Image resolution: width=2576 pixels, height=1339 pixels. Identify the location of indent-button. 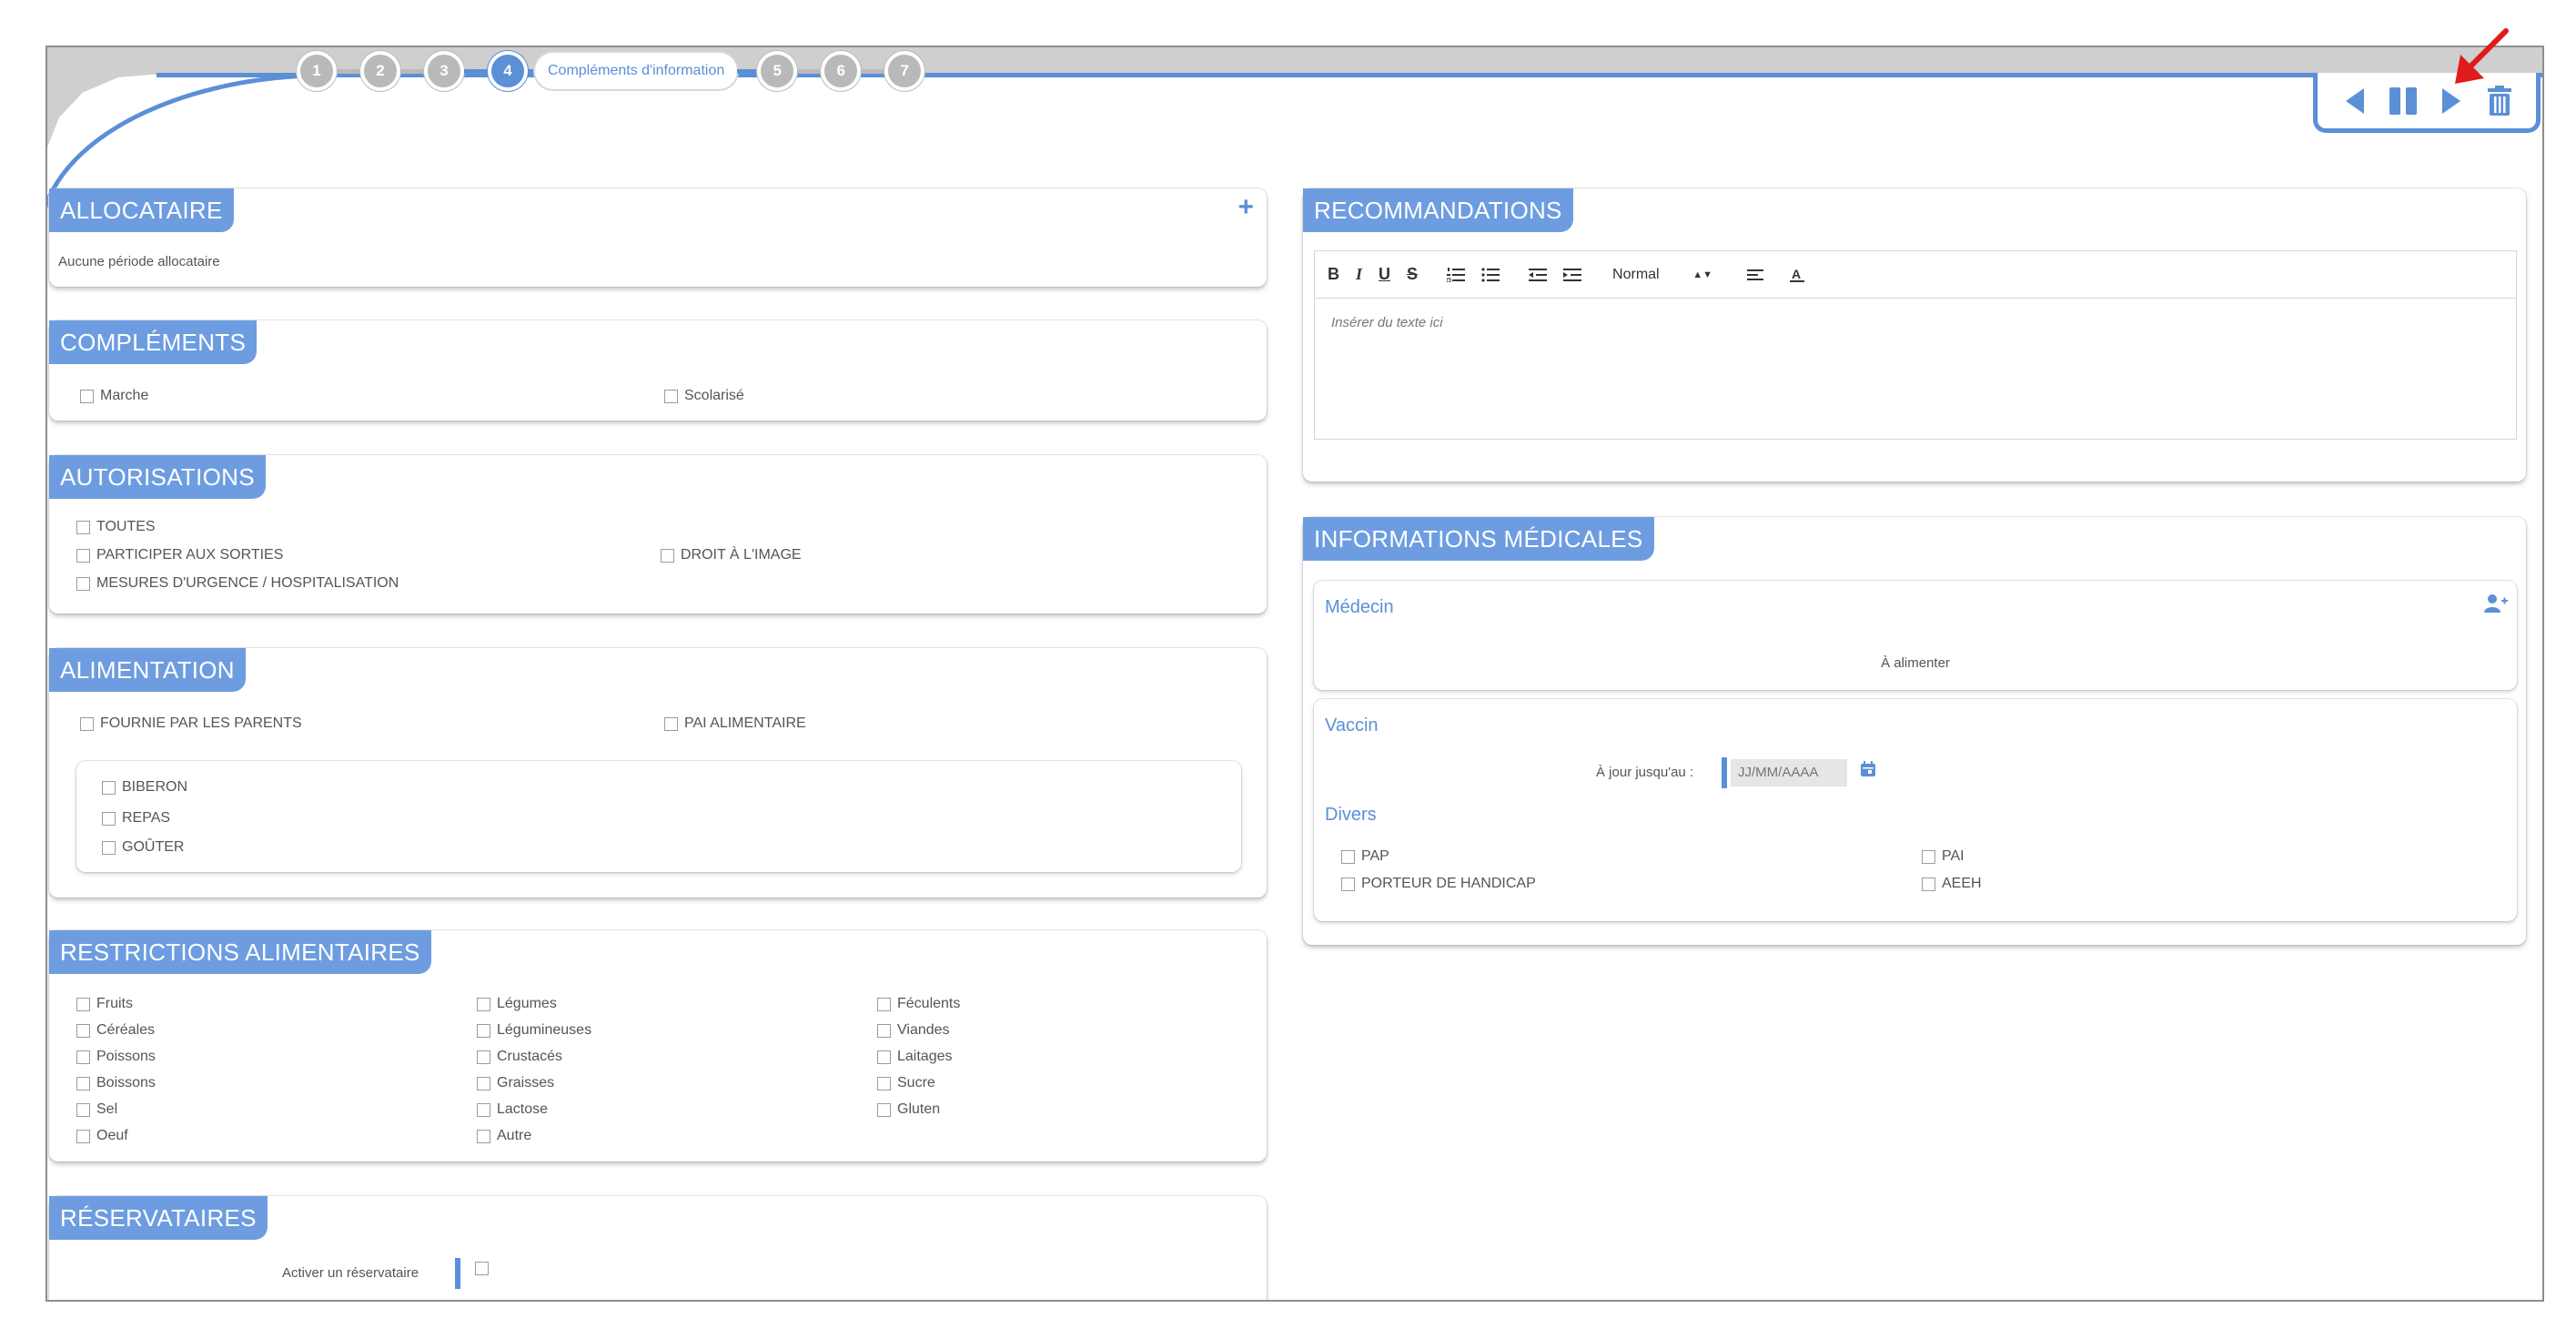
(1572, 275).